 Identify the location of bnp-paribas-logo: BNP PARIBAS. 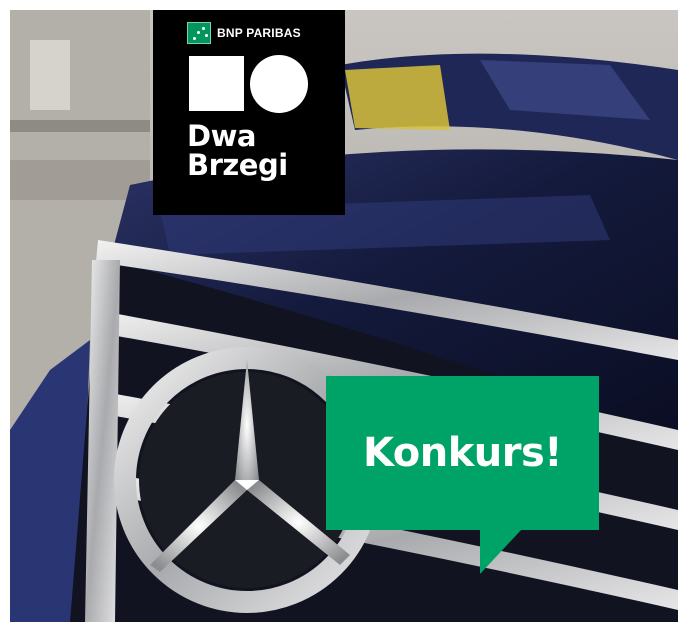
(244, 33).